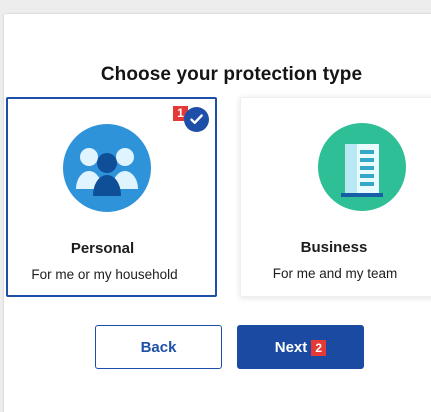 The height and width of the screenshot is (412, 431). I want to click on building-icon, so click(362, 167).